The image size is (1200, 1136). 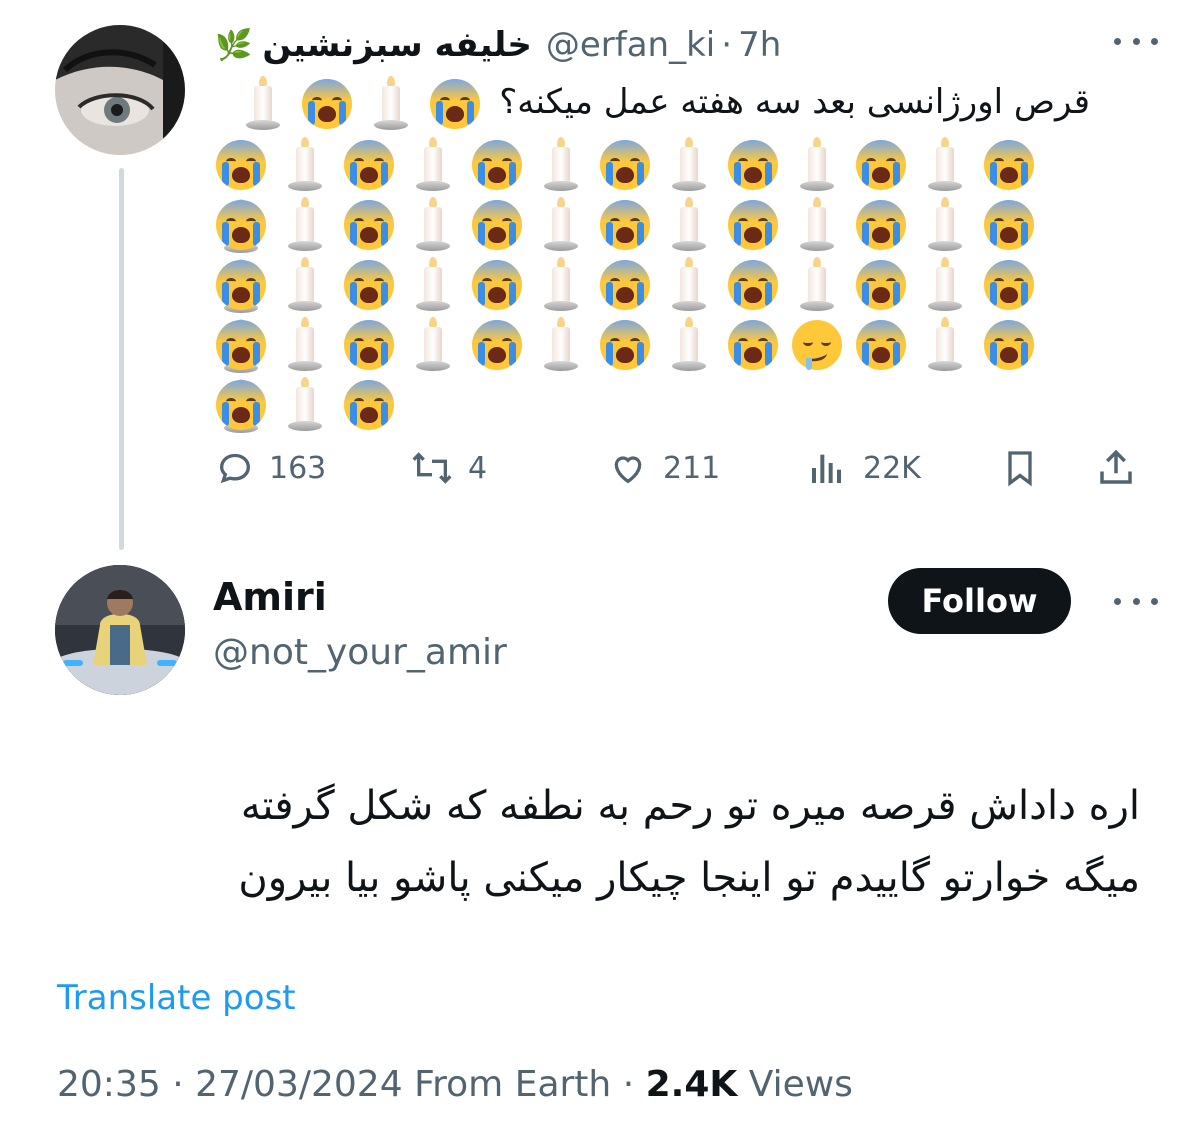 What do you see at coordinates (630, 45) in the screenshot?
I see `parent-handle: @erfan_ki` at bounding box center [630, 45].